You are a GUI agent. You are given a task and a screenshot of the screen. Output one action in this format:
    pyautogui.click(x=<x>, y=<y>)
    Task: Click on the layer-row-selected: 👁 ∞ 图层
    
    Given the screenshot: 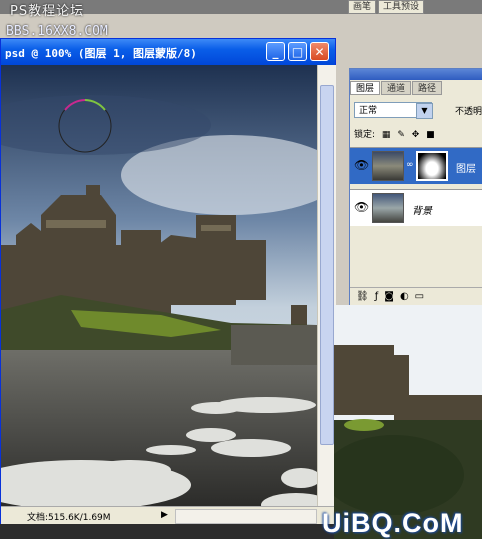 What is the action you would take?
    pyautogui.click(x=416, y=165)
    